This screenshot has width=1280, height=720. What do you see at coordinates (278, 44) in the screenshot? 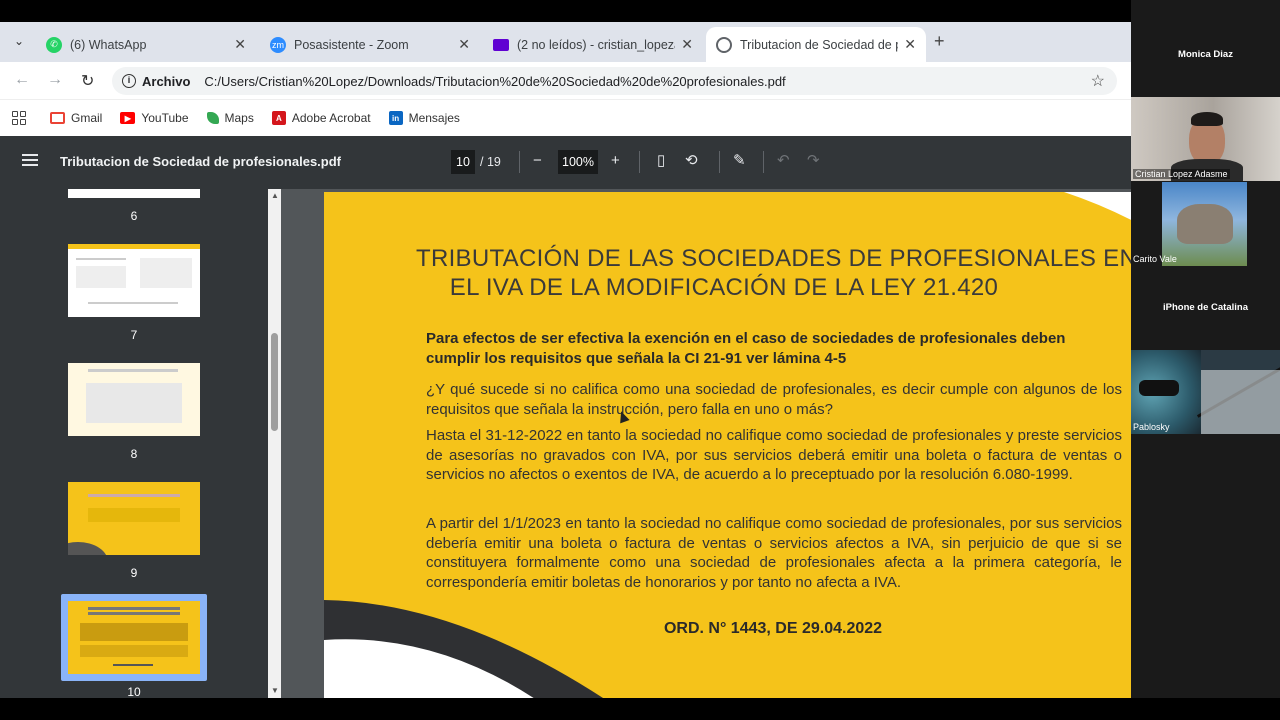
I see `zoom-icon: zm` at bounding box center [278, 44].